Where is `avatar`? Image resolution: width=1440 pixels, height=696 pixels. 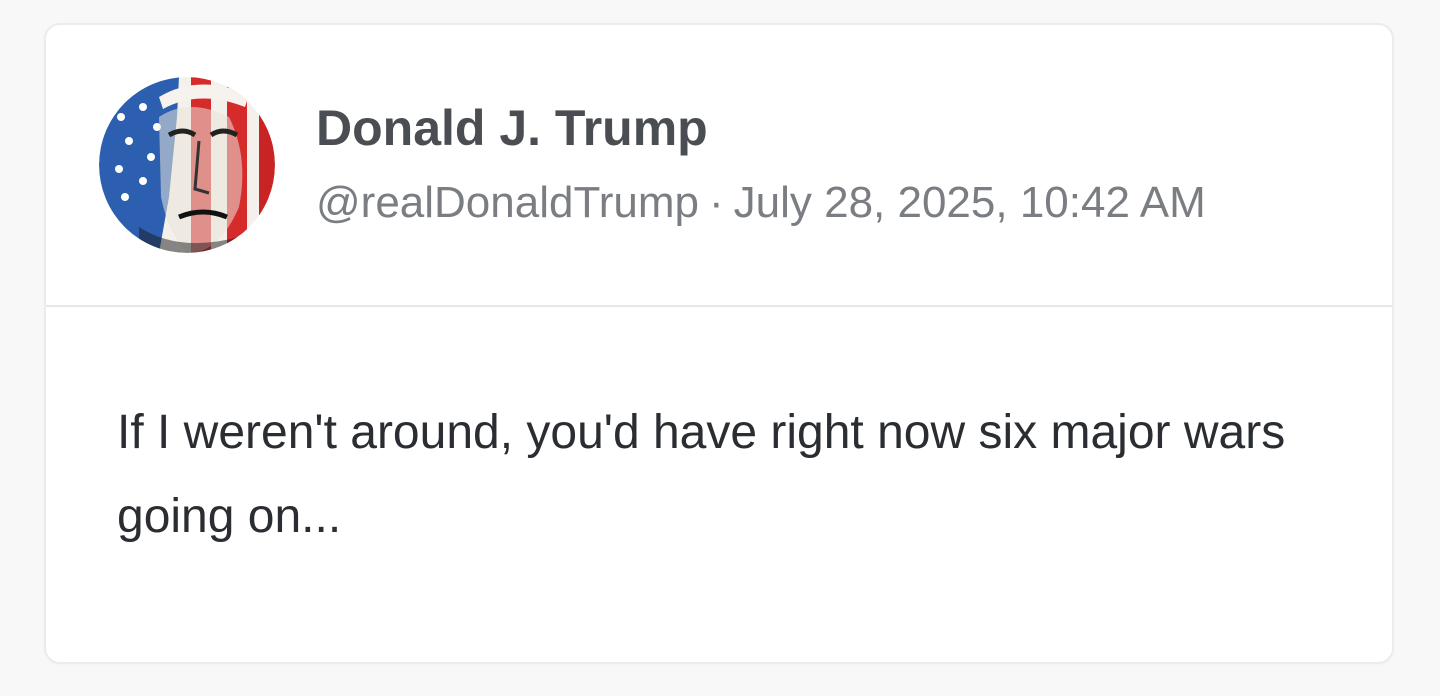
avatar is located at coordinates (187, 165).